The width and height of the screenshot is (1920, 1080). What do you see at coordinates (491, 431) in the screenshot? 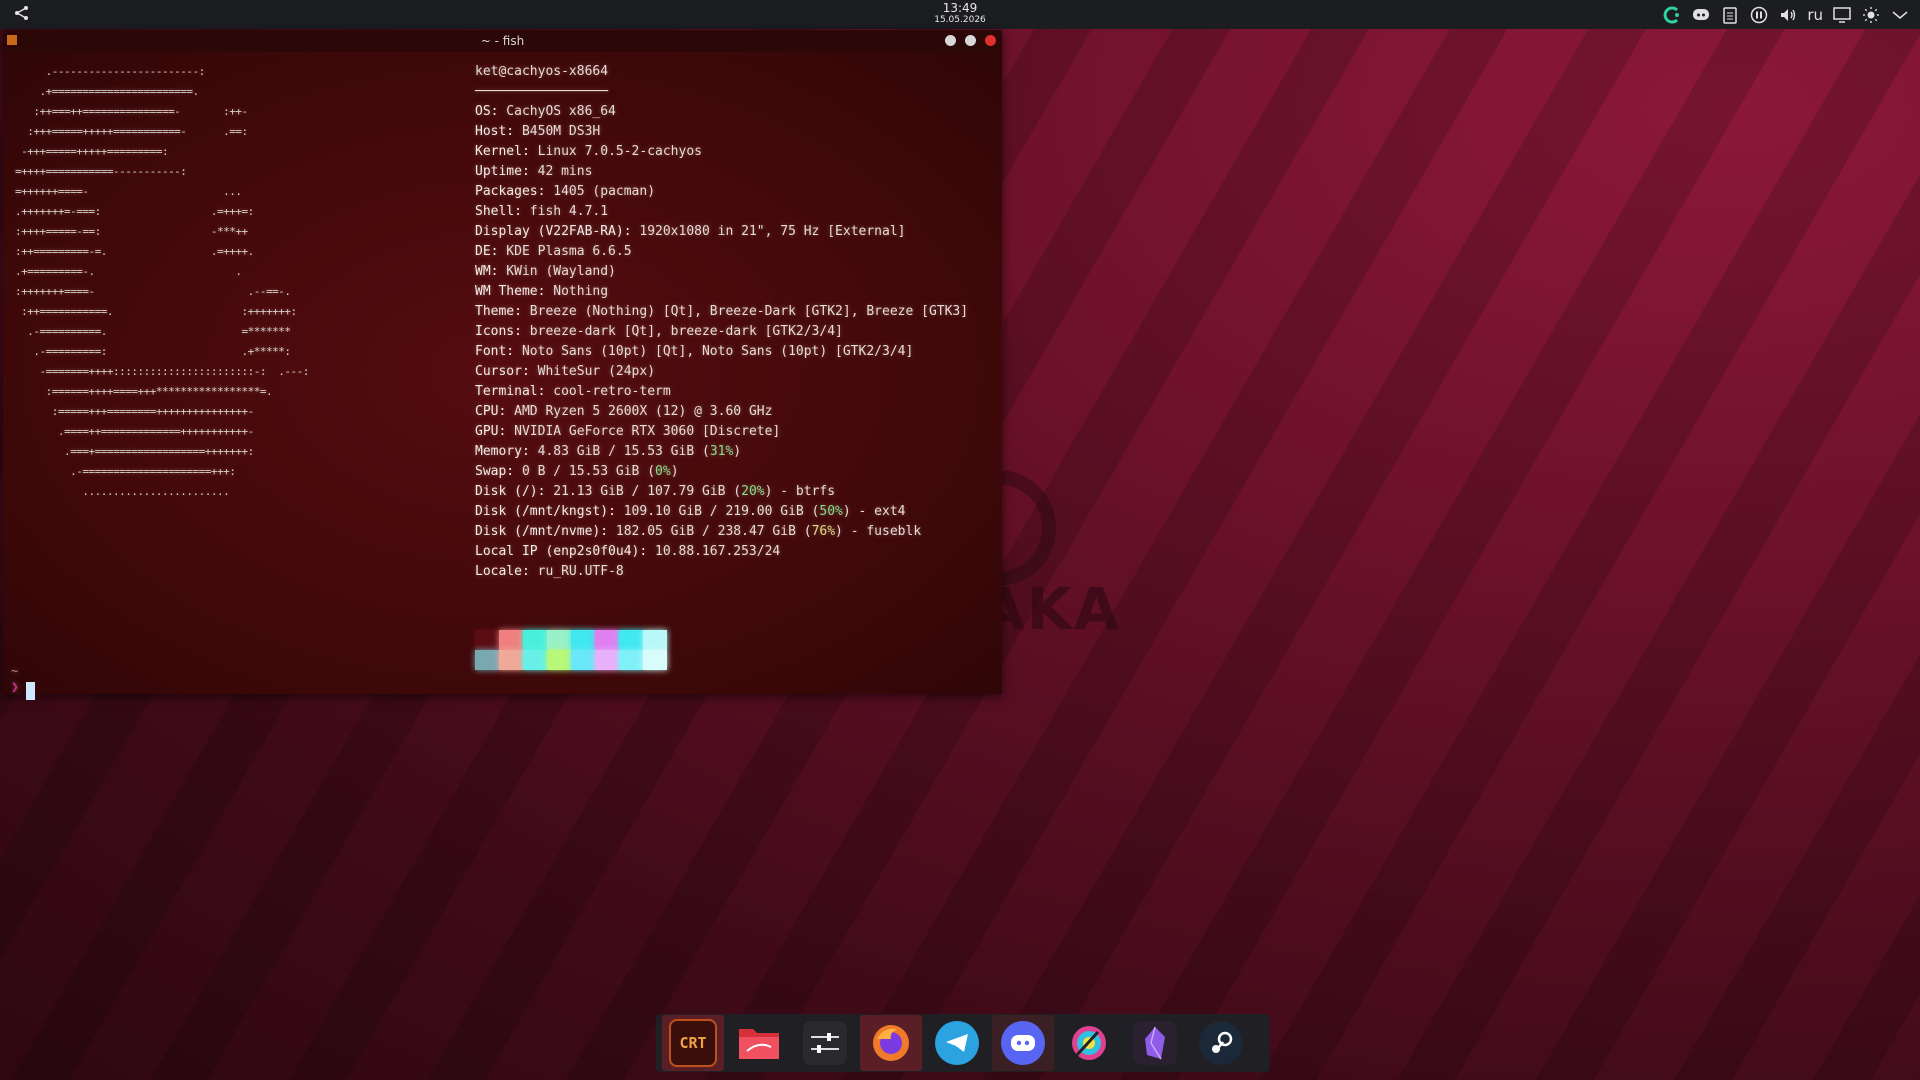
I see `info-key: GPU:` at bounding box center [491, 431].